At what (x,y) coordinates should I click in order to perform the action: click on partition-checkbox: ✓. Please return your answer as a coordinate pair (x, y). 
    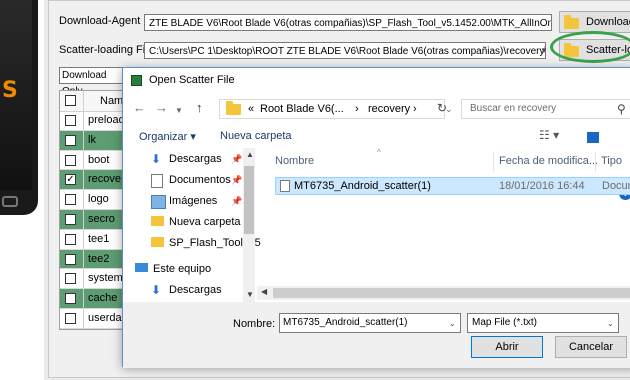
    Looking at the image, I should click on (70, 180).